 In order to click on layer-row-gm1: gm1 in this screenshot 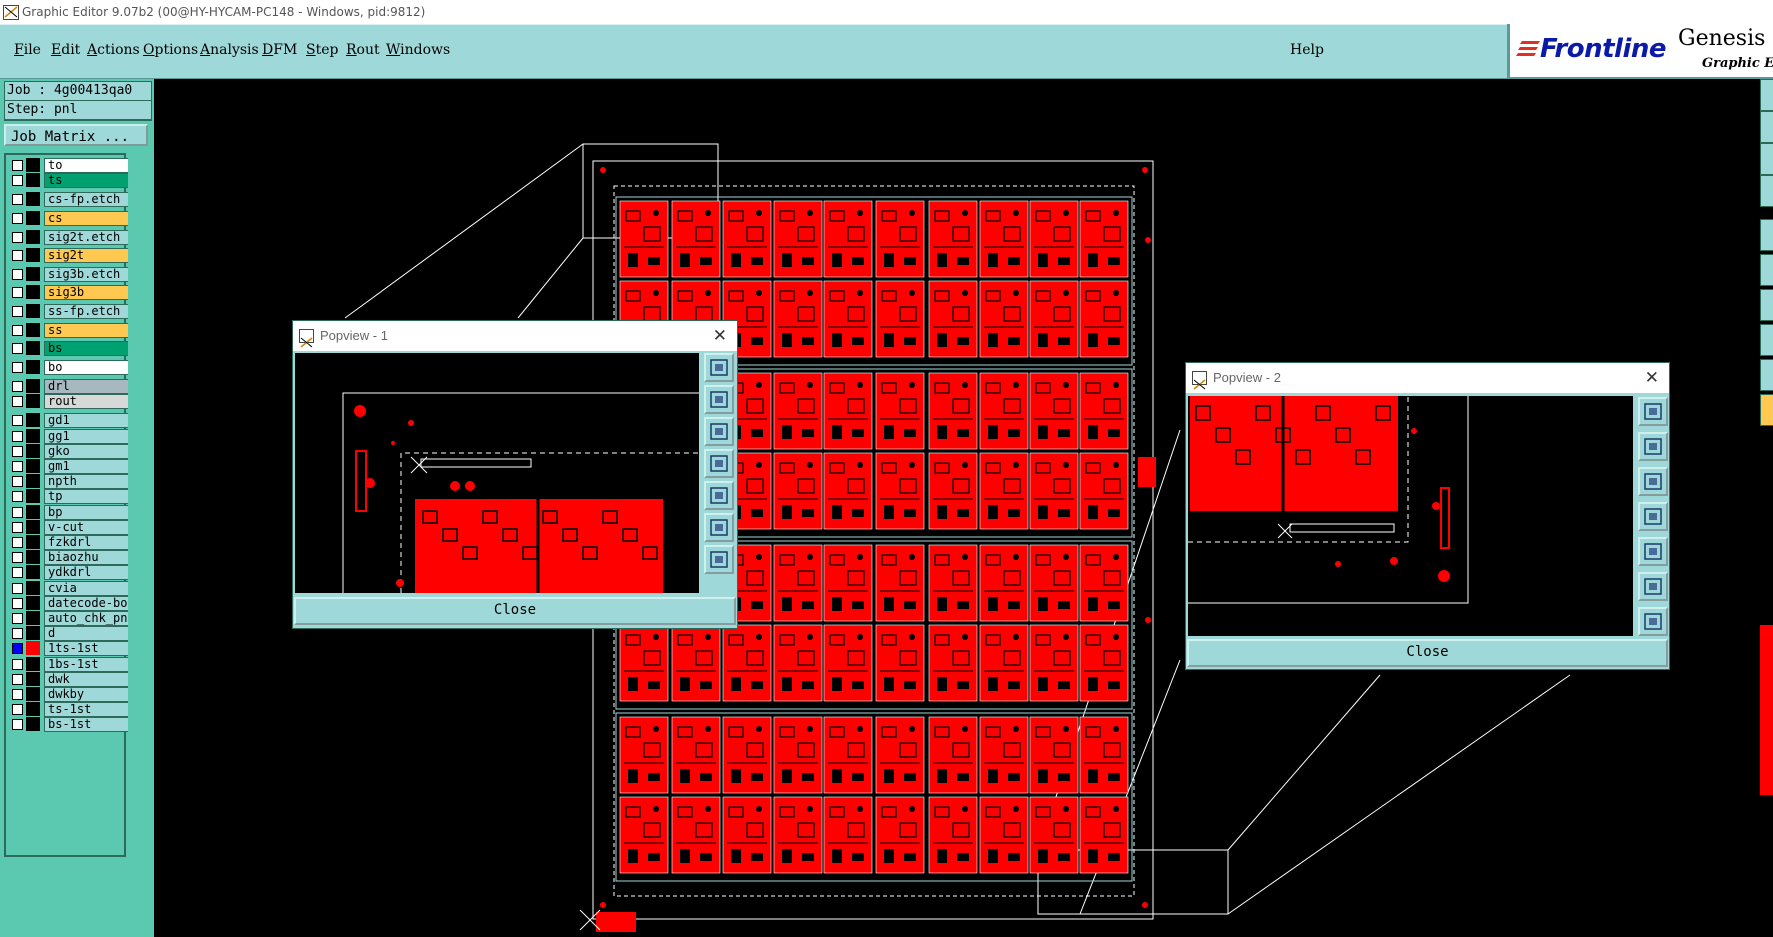, I will do `click(70, 466)`.